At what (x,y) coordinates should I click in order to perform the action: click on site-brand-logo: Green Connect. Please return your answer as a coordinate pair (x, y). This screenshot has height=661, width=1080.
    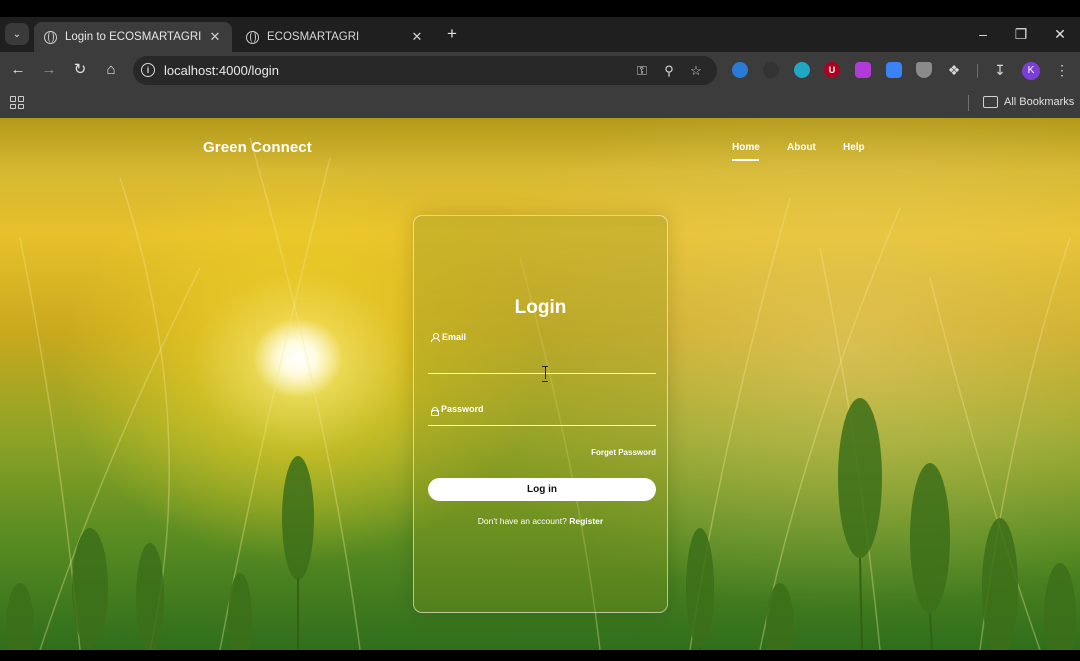
    Looking at the image, I should click on (257, 147).